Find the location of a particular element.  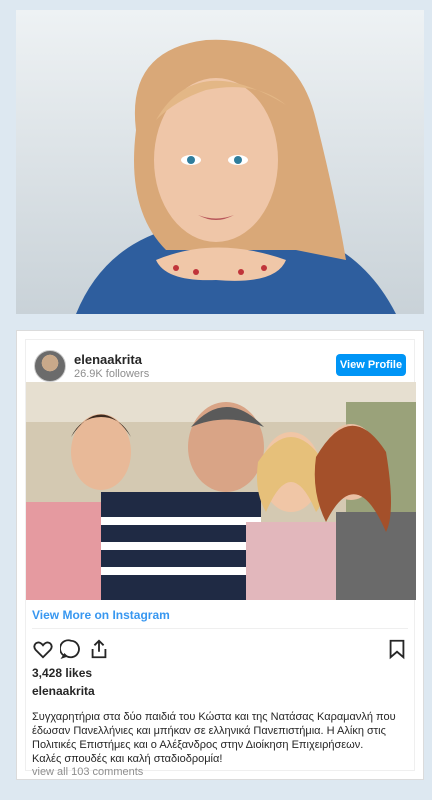

like-count: 3,428 likes is located at coordinates (62, 673).